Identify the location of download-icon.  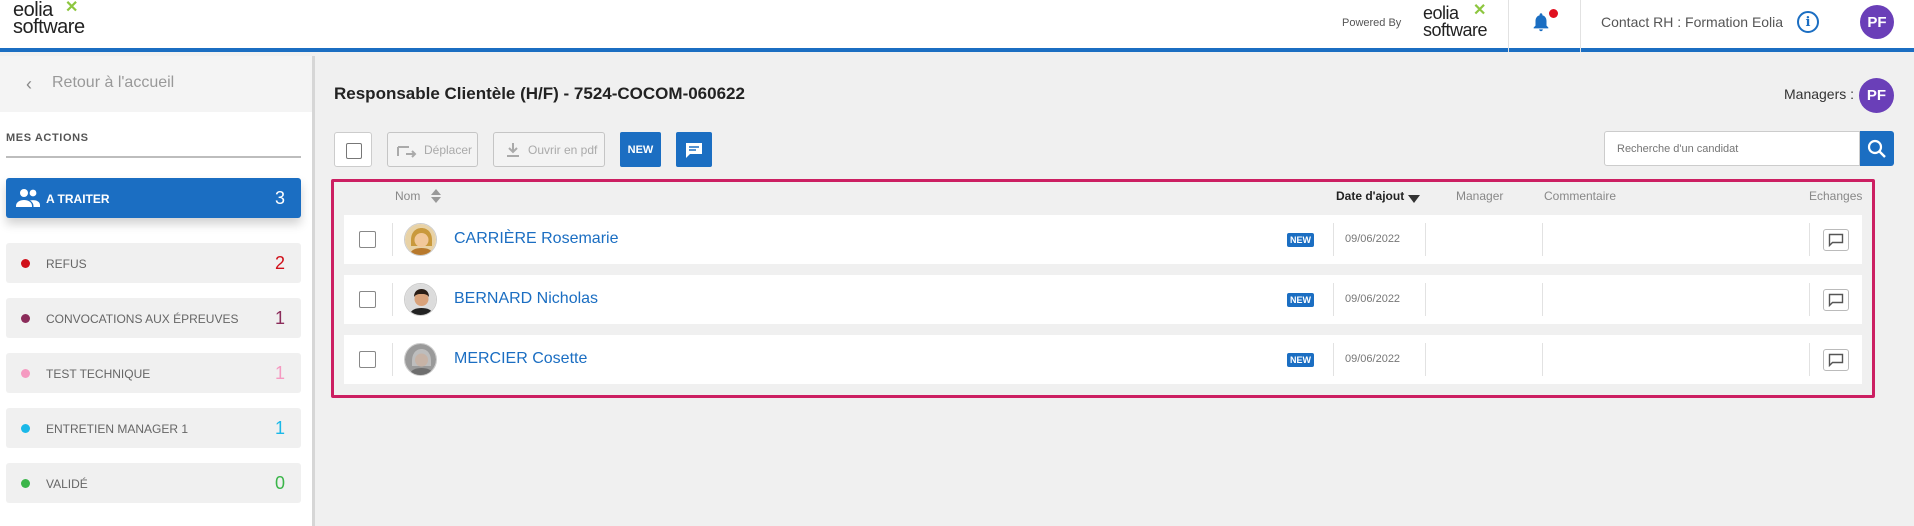
(513, 149).